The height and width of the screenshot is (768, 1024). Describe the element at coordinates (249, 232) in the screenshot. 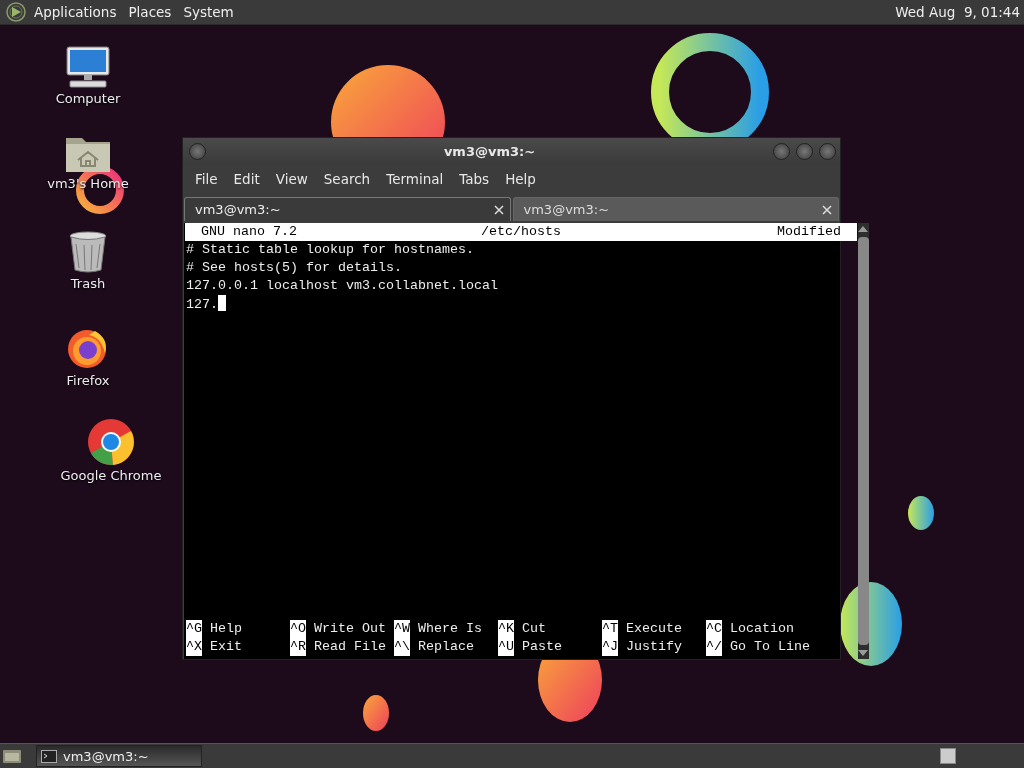

I see `editor-version: GNU nano 7.2` at that location.